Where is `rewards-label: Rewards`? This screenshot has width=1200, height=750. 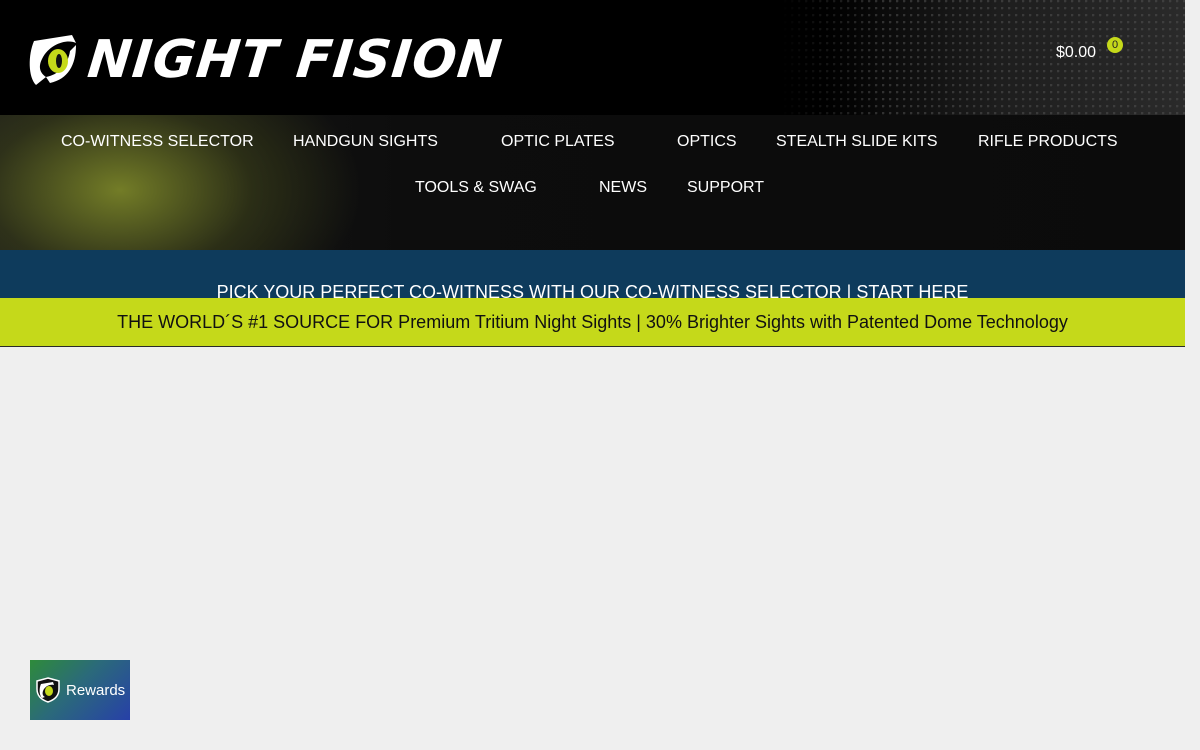 rewards-label: Rewards is located at coordinates (96, 690).